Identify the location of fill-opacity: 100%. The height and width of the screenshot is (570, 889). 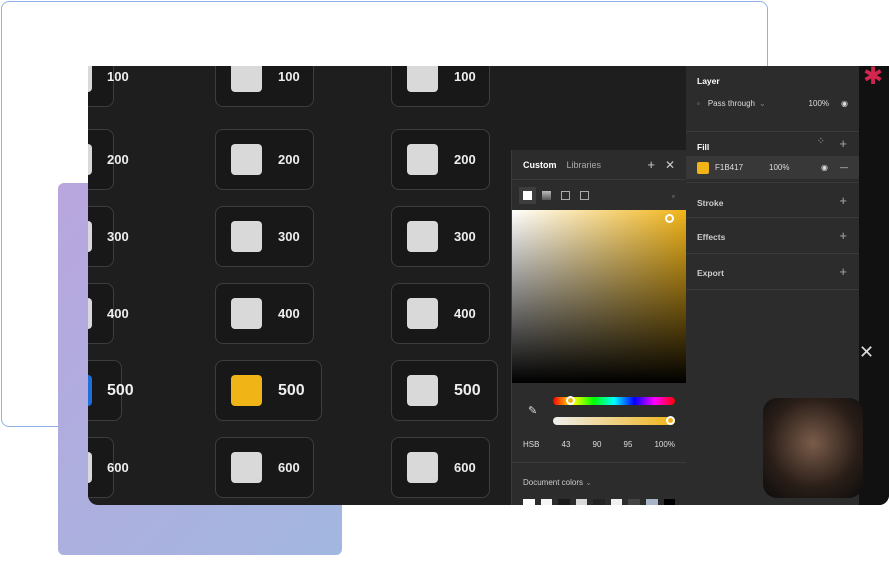
(779, 167).